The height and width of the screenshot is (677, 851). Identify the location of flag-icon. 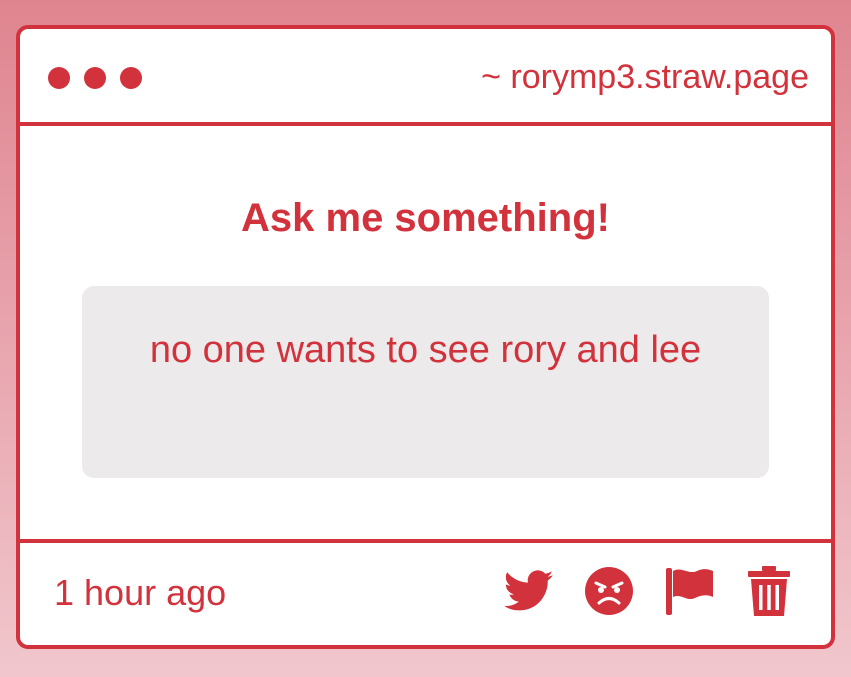
(689, 591).